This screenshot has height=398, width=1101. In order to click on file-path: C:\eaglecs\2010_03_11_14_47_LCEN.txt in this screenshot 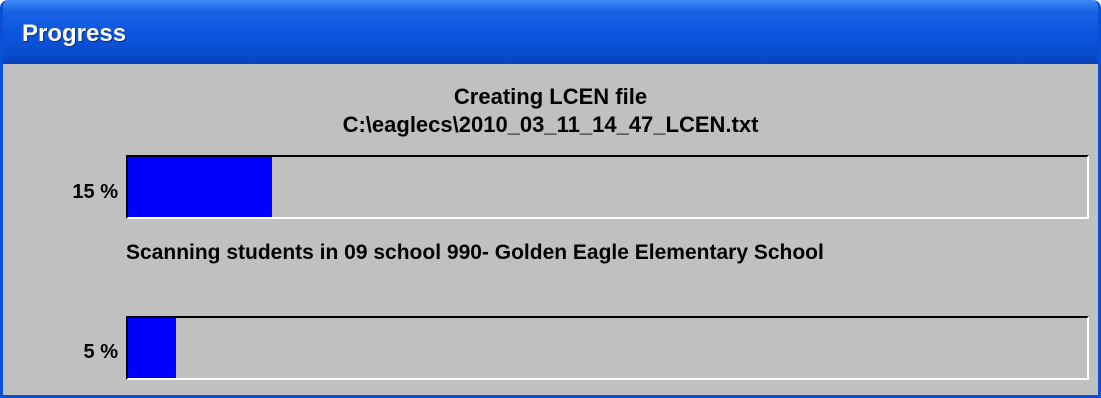, I will do `click(550, 124)`.